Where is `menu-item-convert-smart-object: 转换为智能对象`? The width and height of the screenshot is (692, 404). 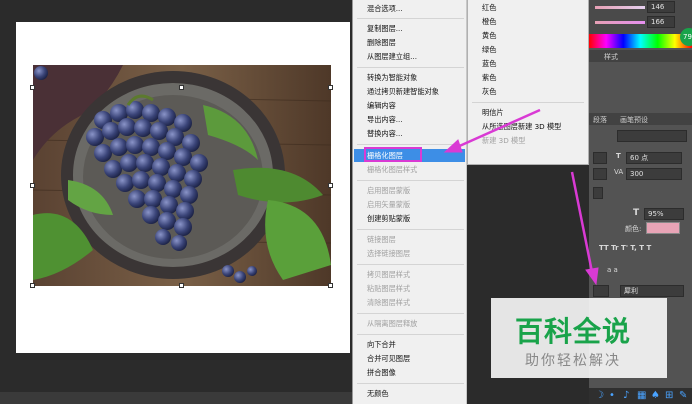
menu-item-convert-smart-object: 转换为智能对象 is located at coordinates (392, 78).